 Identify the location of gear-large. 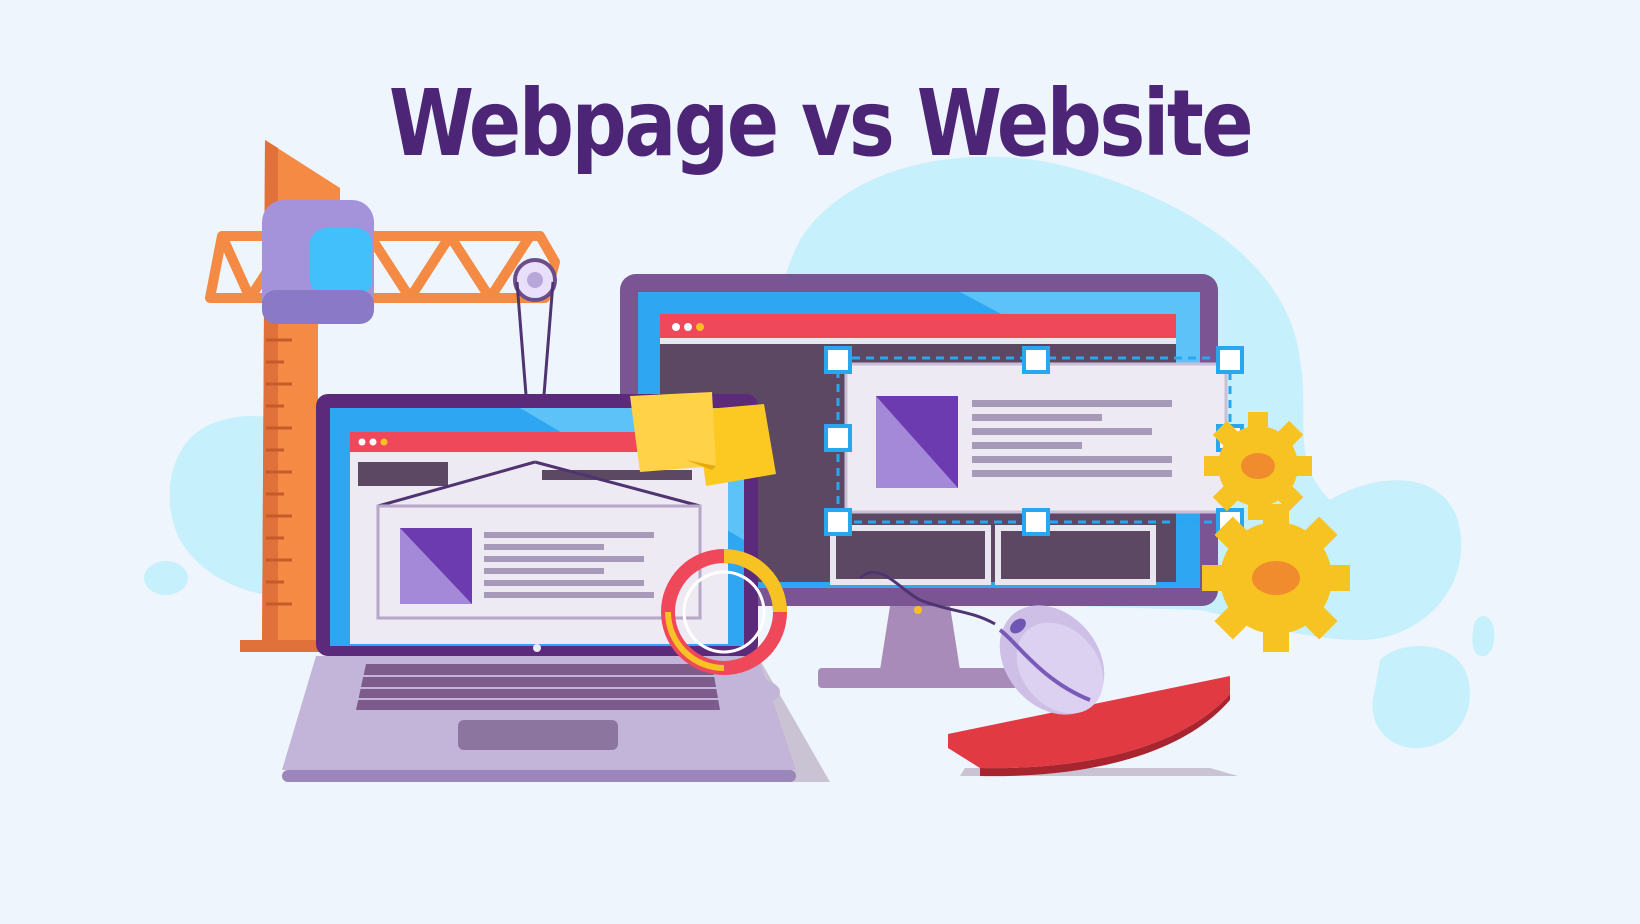
(1276, 578).